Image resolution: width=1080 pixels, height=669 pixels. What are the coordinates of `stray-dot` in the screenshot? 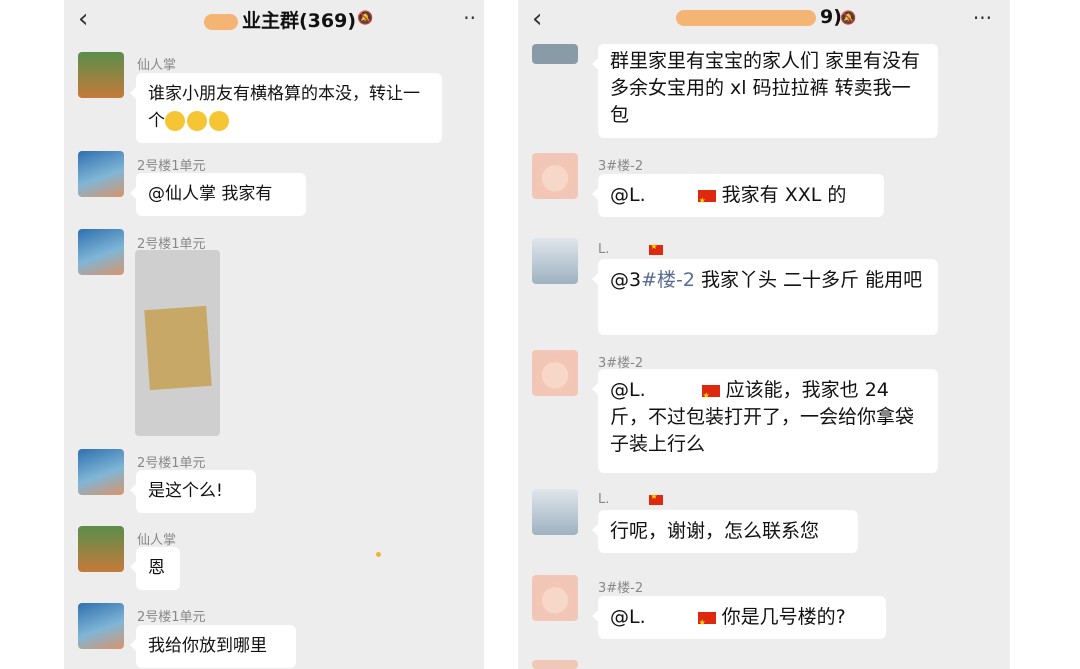 It's located at (378, 554).